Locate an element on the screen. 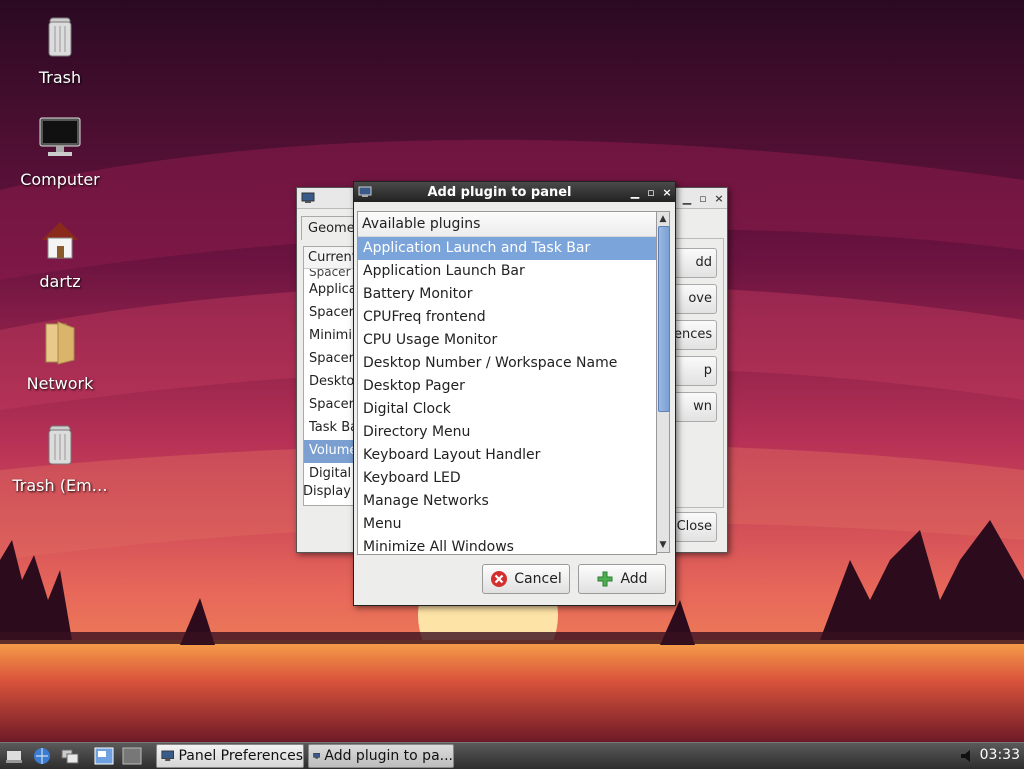 This screenshot has height=769, width=1024. plugin-row: Battery Monitor is located at coordinates (507, 294).